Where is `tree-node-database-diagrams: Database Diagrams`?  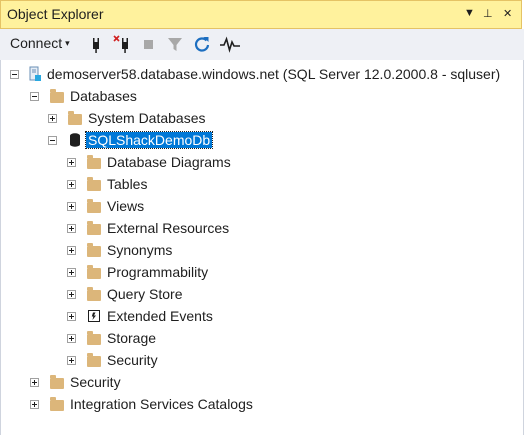 tree-node-database-diagrams: Database Diagrams is located at coordinates (149, 162).